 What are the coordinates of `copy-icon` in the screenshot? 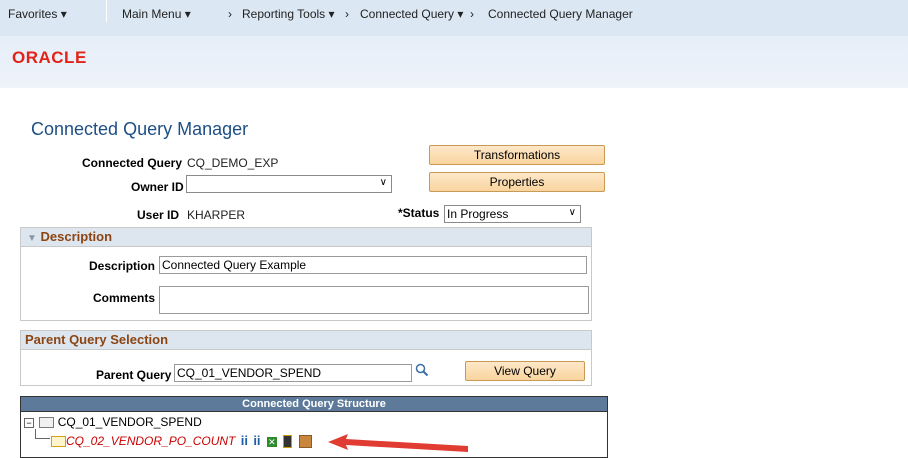 It's located at (305, 442).